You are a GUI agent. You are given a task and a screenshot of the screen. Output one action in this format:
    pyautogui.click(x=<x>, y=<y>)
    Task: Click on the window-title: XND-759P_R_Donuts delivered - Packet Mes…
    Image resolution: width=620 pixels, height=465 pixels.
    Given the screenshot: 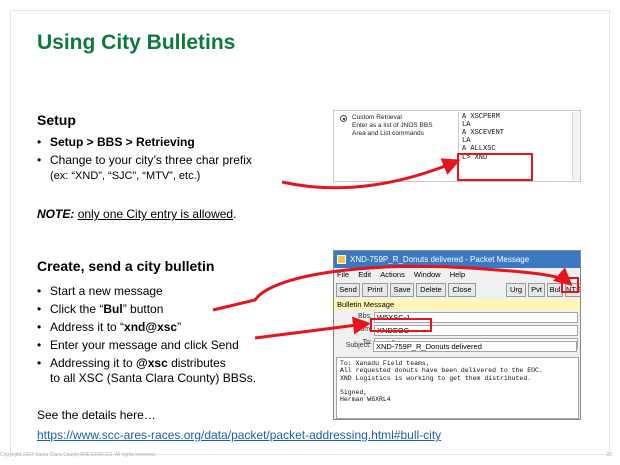 What is the action you would take?
    pyautogui.click(x=440, y=259)
    